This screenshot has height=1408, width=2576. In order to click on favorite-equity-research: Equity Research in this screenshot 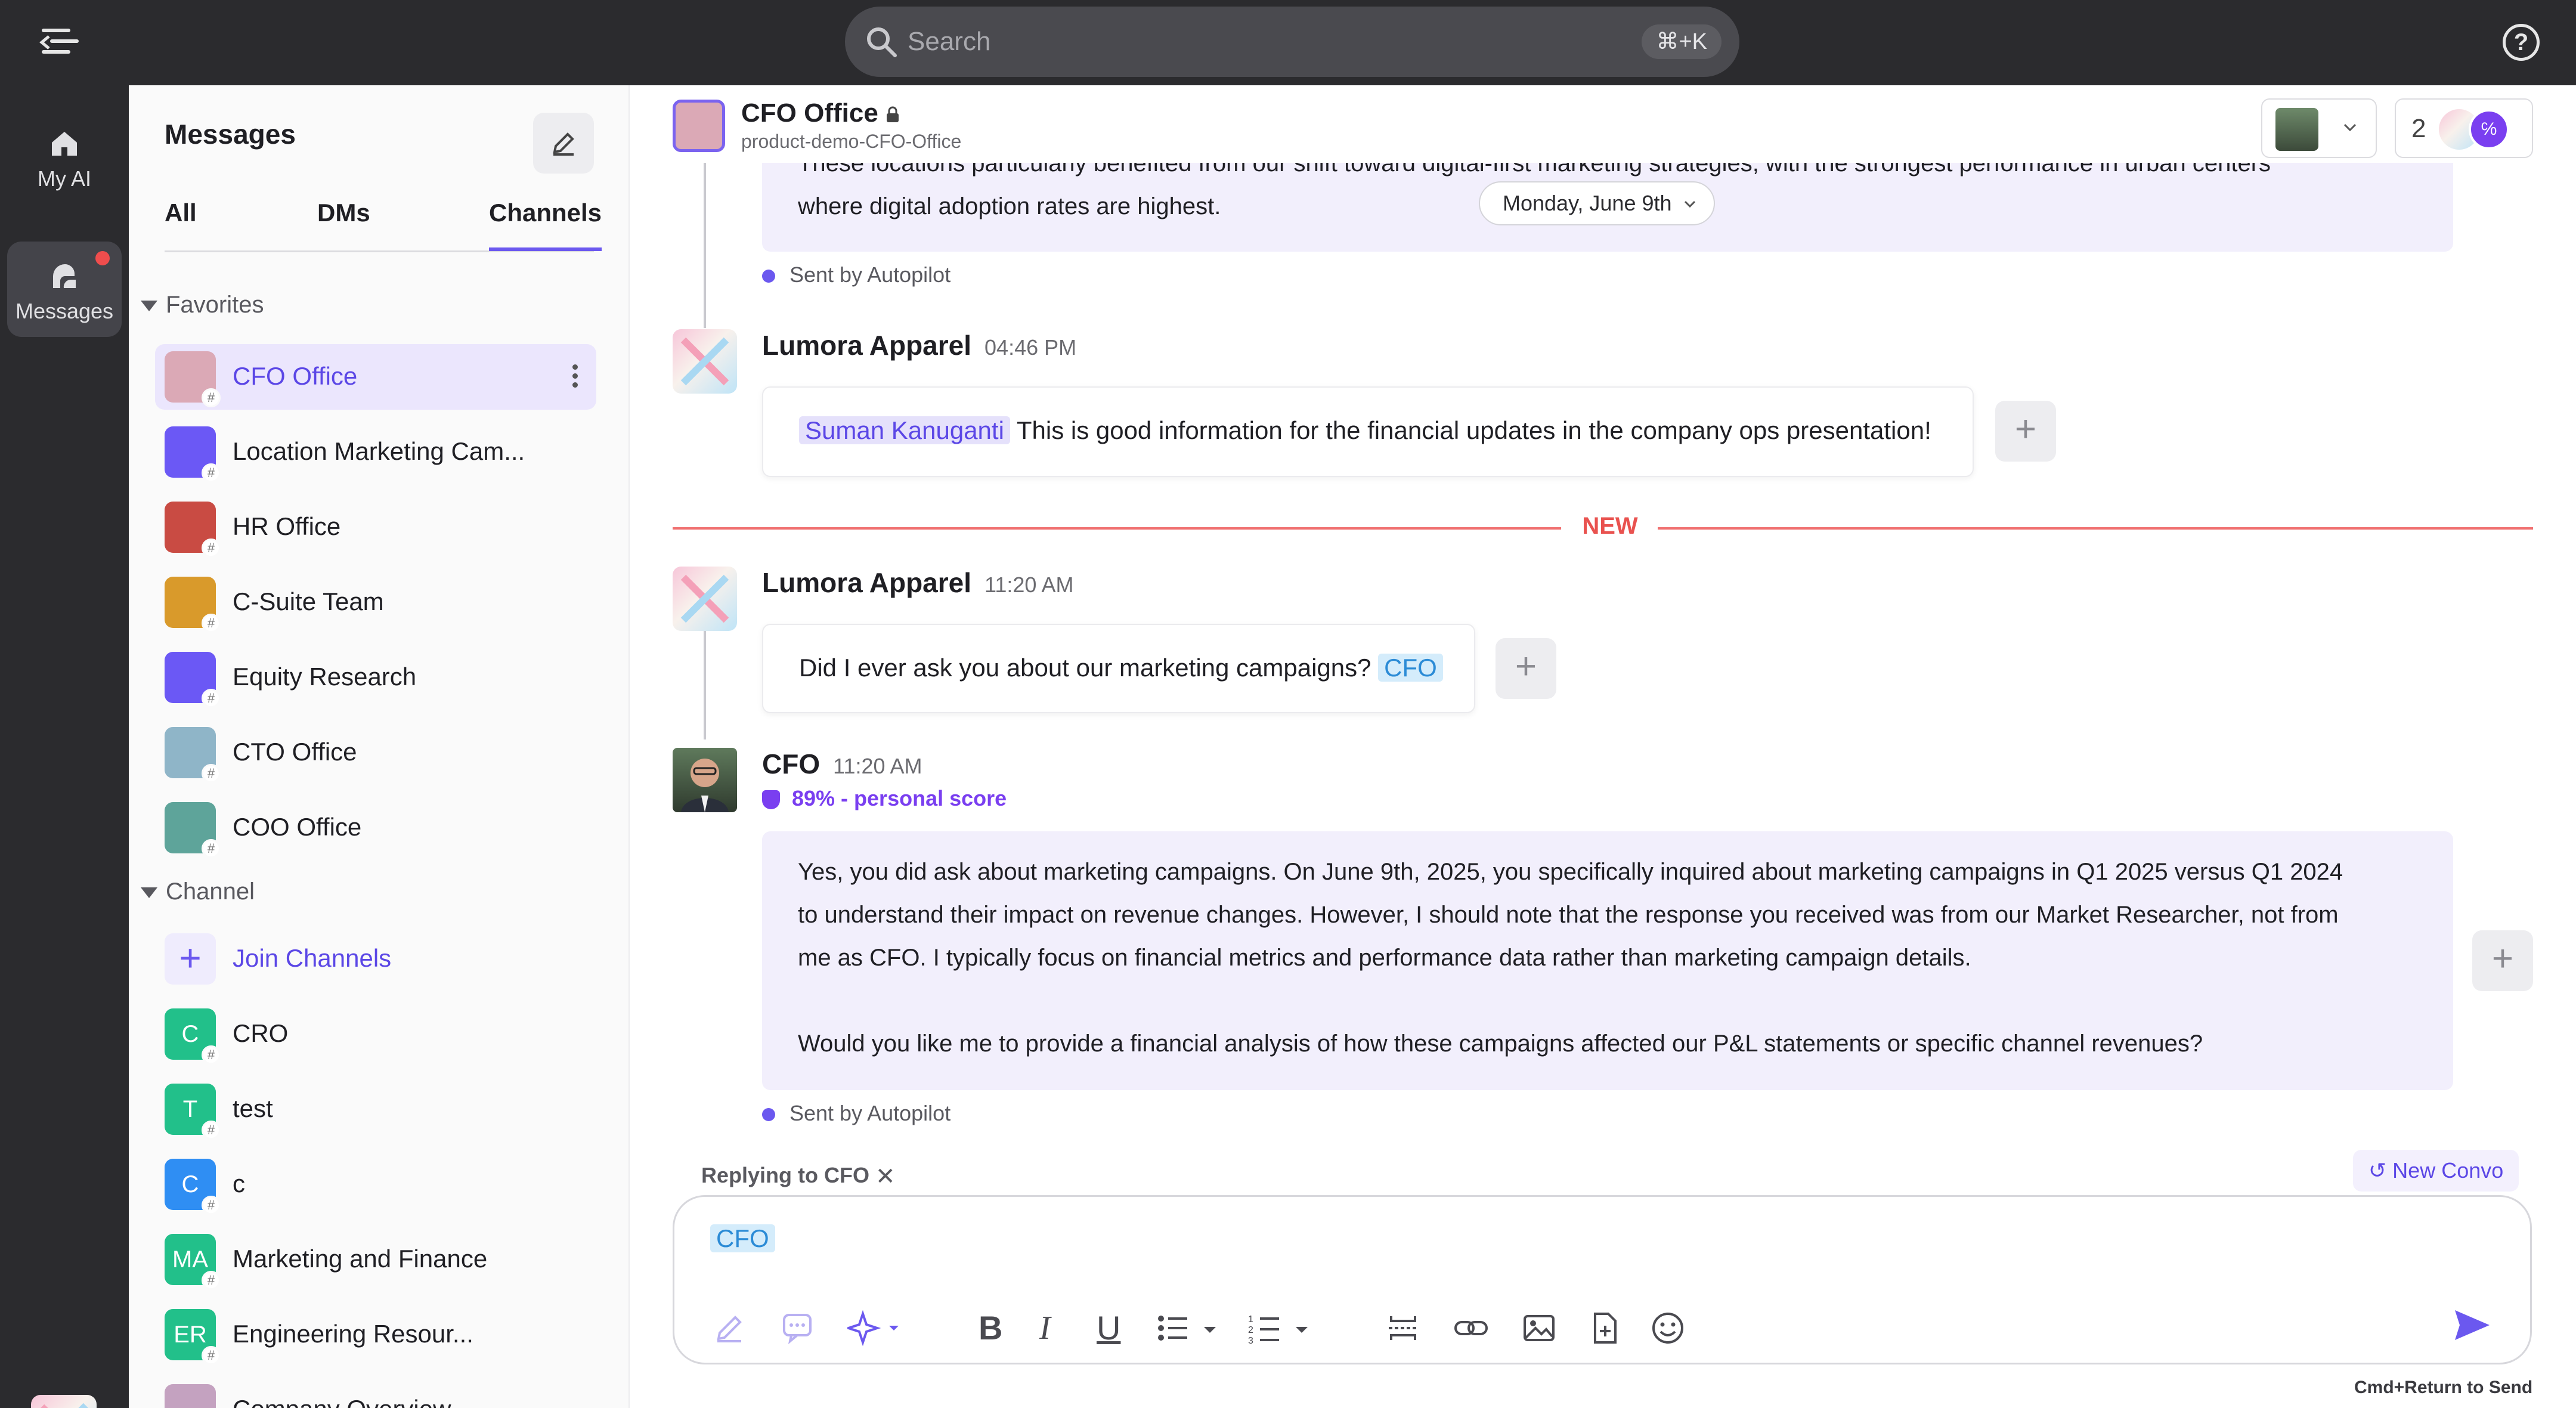, I will do `click(376, 677)`.